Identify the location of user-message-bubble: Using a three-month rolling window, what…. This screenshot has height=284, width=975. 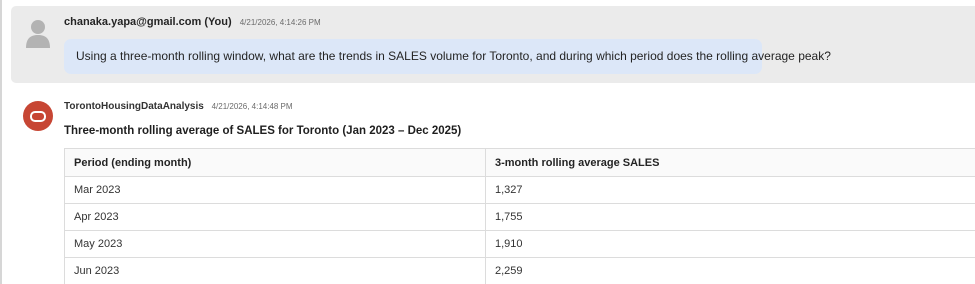
(447, 56).